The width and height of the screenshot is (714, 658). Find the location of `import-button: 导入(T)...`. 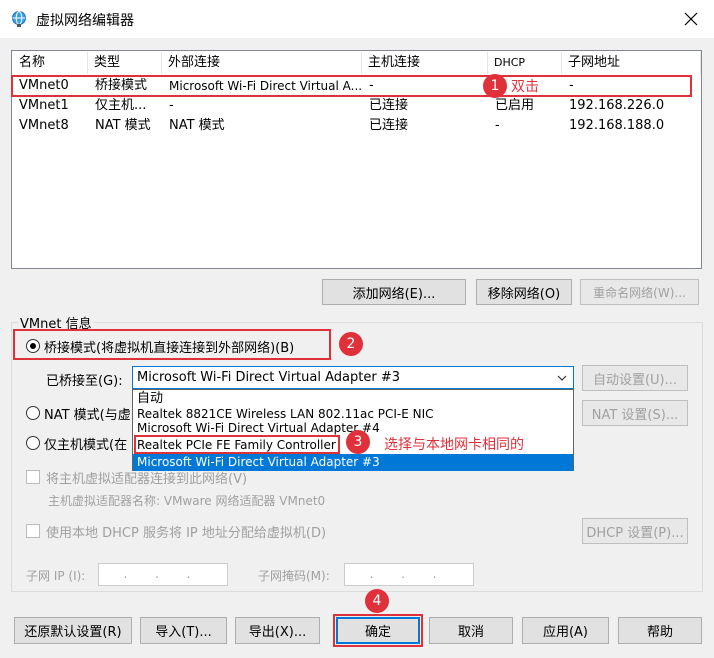

import-button: 导入(T)... is located at coordinates (183, 630).